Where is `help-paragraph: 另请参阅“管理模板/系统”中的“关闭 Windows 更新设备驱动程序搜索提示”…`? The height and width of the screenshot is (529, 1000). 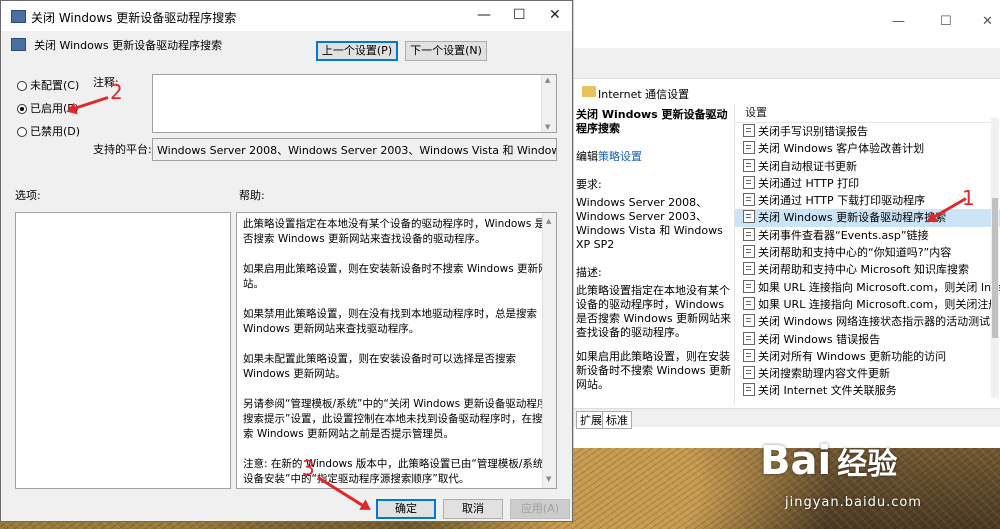
help-paragraph: 另请参阅“管理模板/系统”中的“关闭 Windows 更新设备驱动程序搜索提示”… is located at coordinates (395, 419).